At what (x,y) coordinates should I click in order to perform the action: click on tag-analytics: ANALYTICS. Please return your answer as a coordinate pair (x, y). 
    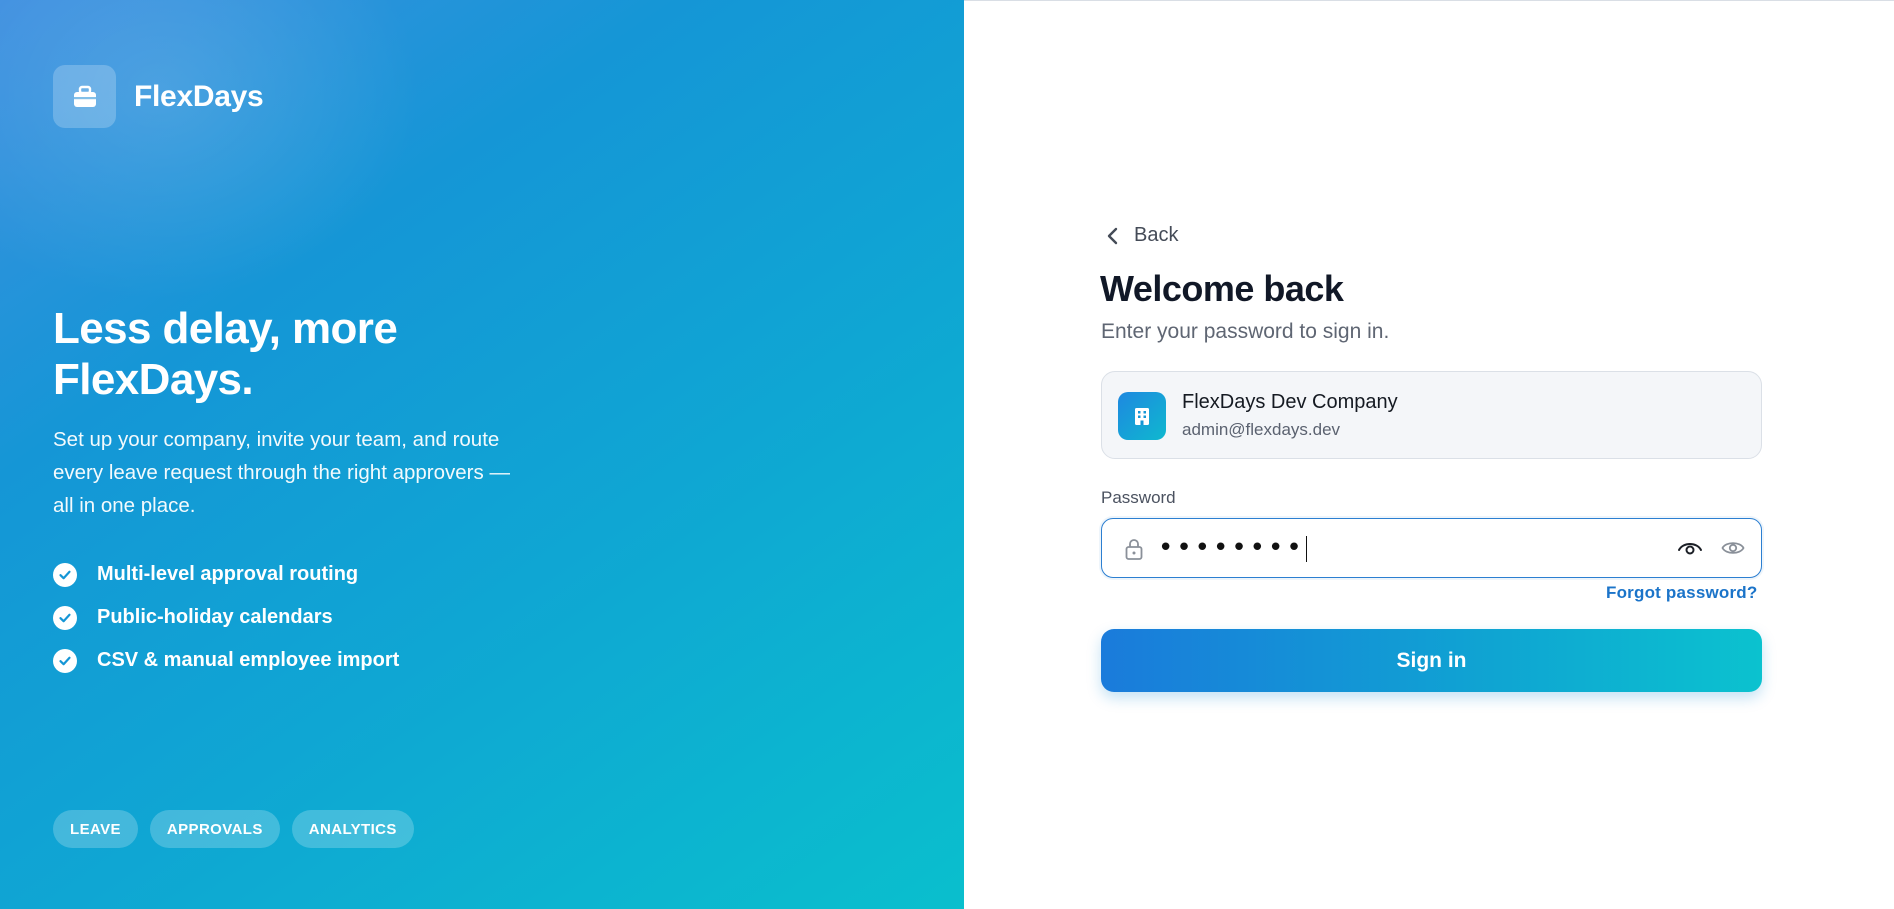
    Looking at the image, I should click on (352, 829).